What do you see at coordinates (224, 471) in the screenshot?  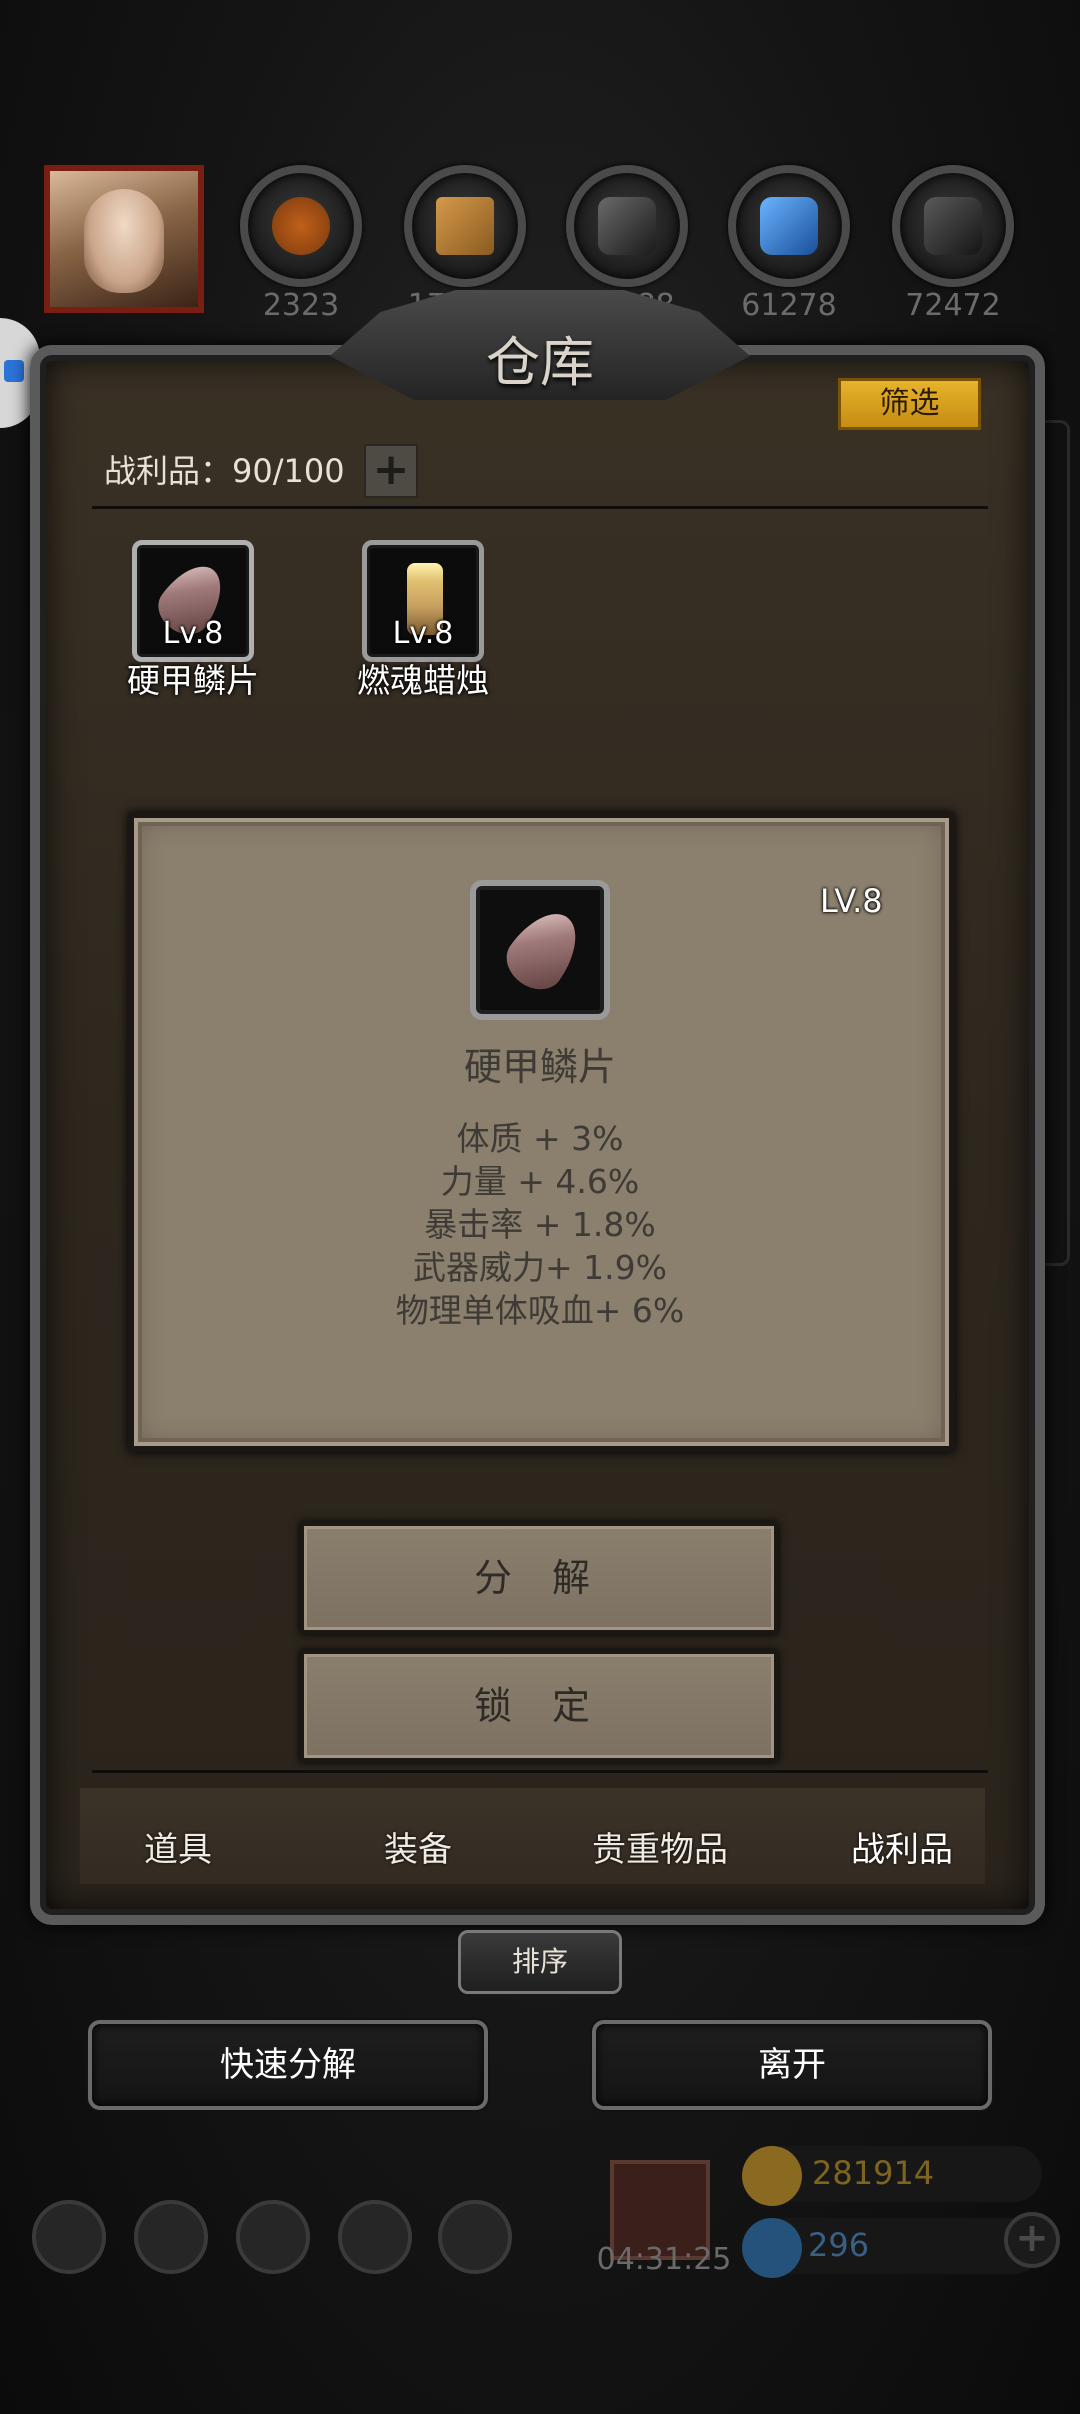 I see `loot-capacity-label: 战利品：90/100` at bounding box center [224, 471].